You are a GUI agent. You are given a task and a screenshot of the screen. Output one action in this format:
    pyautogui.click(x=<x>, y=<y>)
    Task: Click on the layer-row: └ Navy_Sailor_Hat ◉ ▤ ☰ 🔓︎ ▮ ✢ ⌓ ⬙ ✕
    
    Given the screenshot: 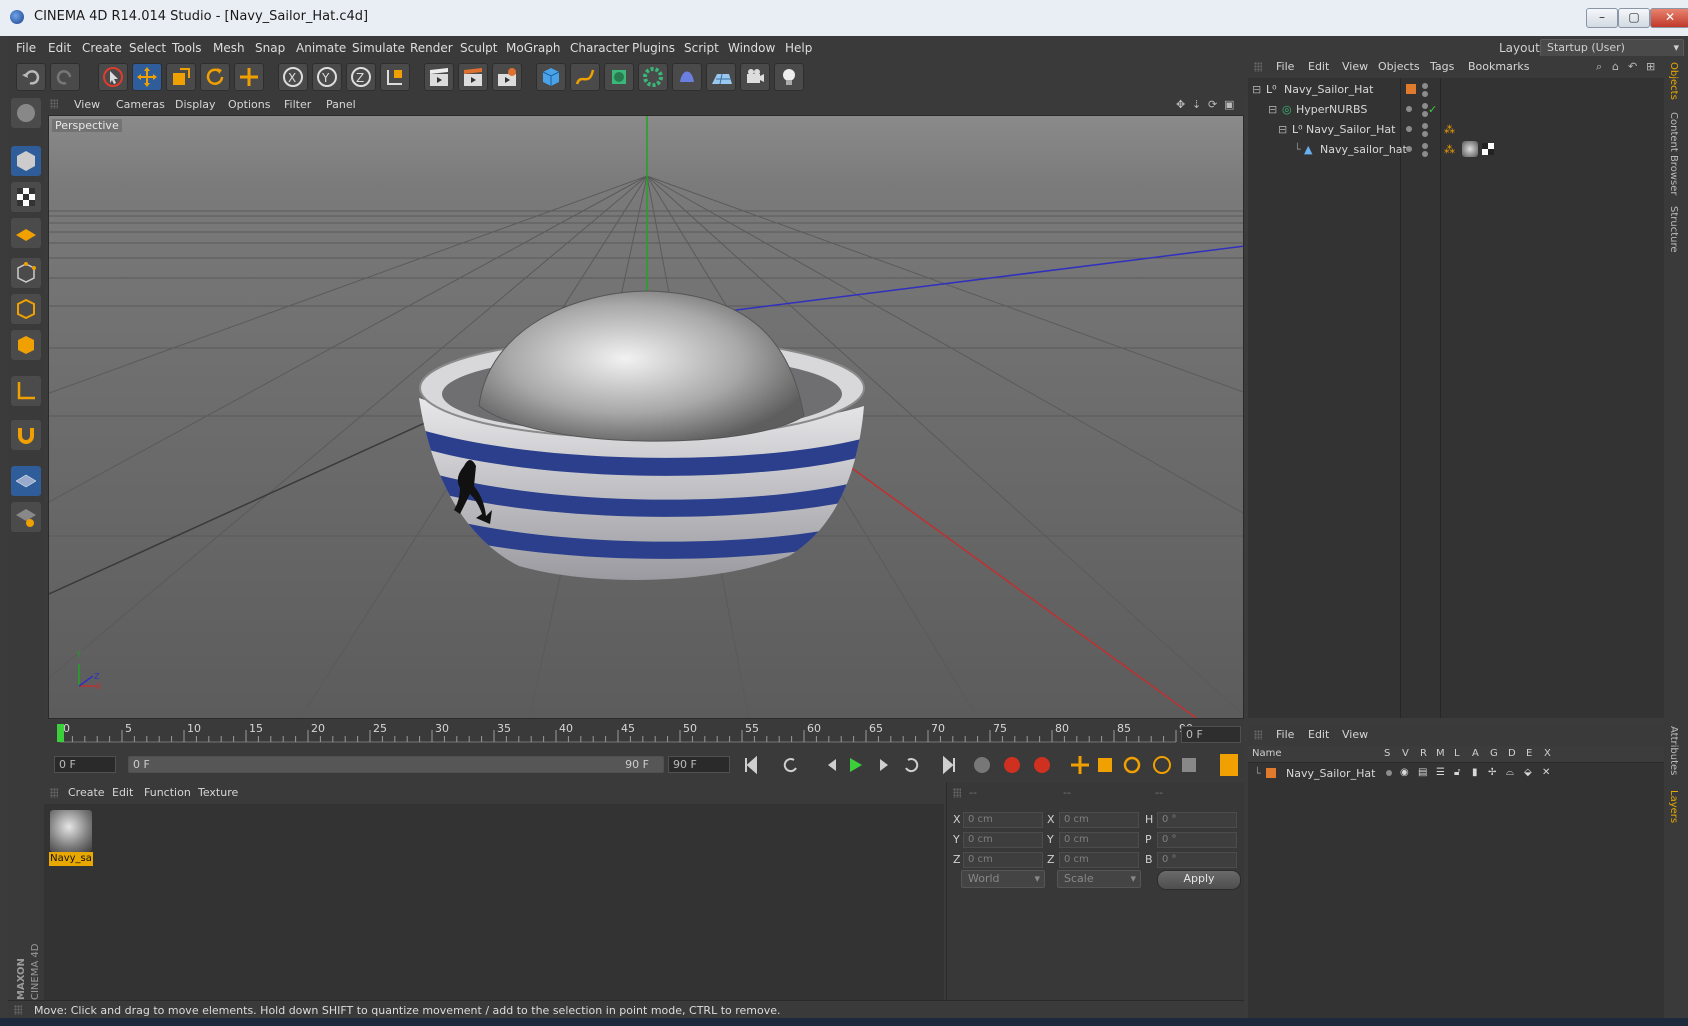 What is the action you would take?
    pyautogui.click(x=1456, y=773)
    